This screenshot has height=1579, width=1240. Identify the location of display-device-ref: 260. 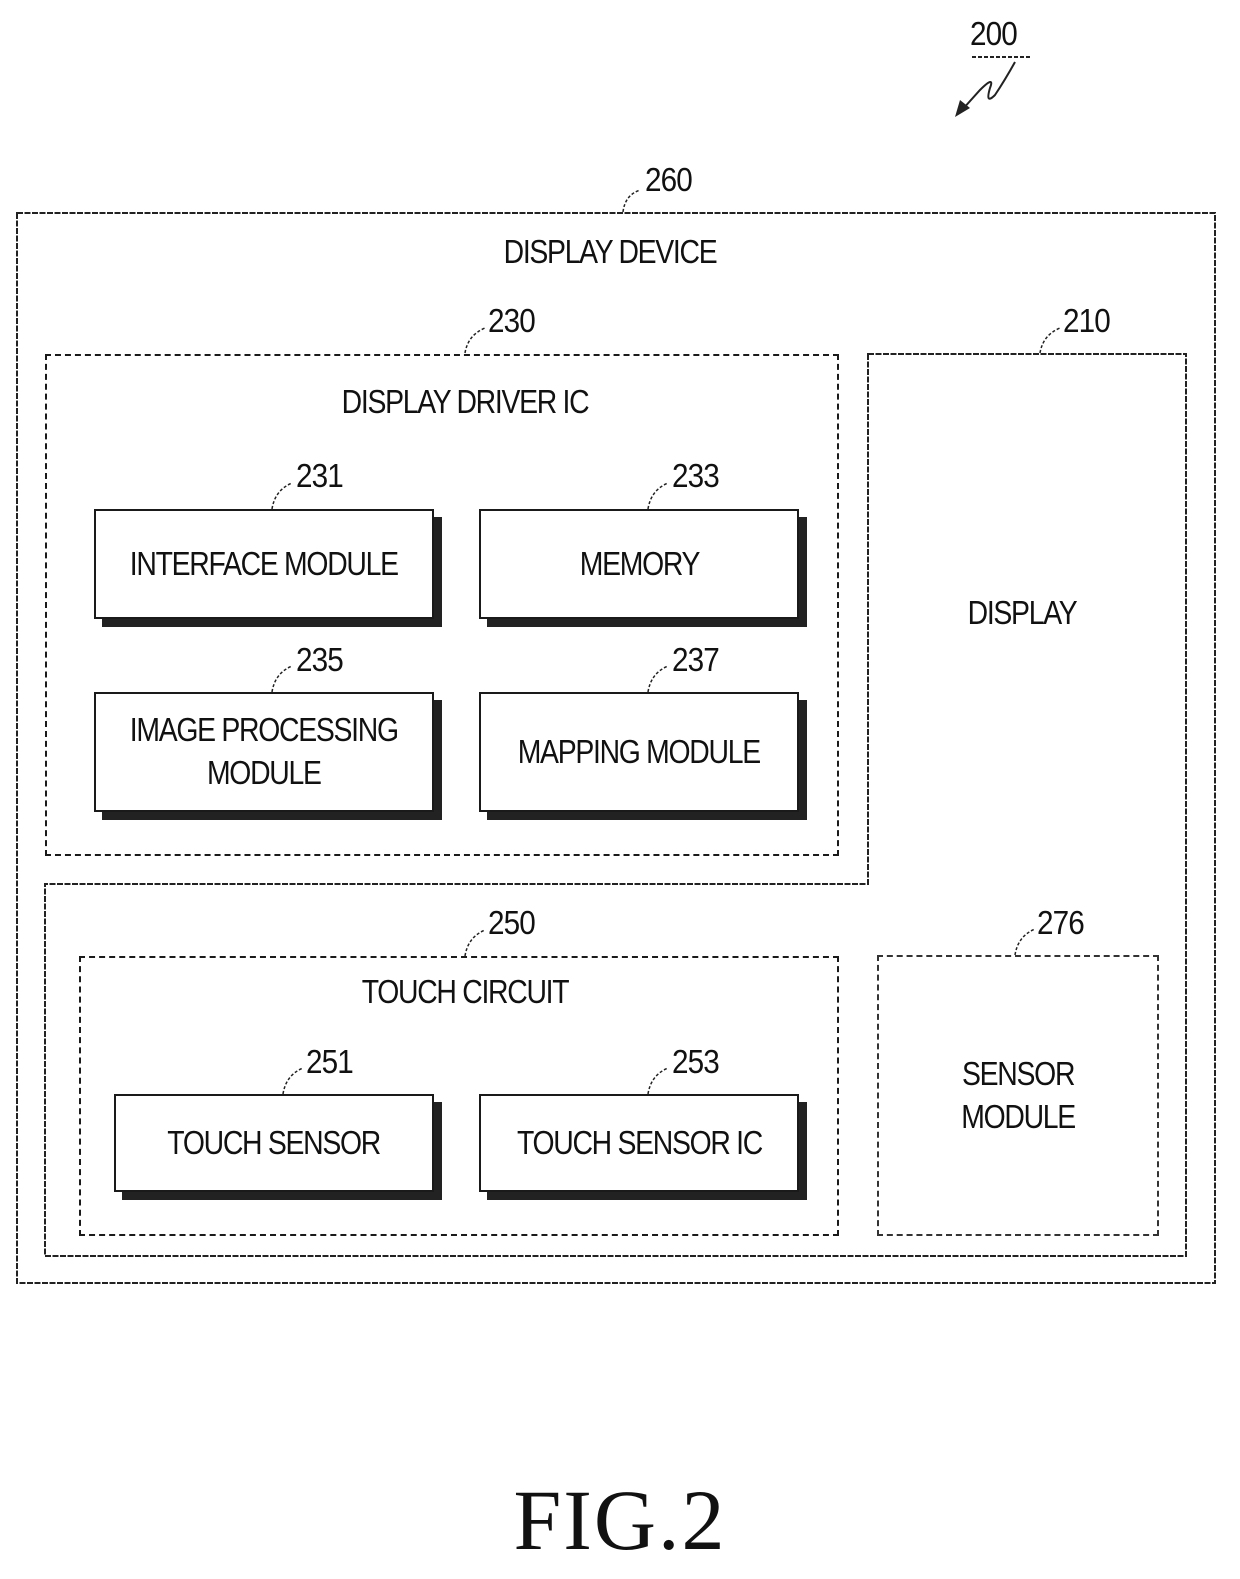
(669, 179).